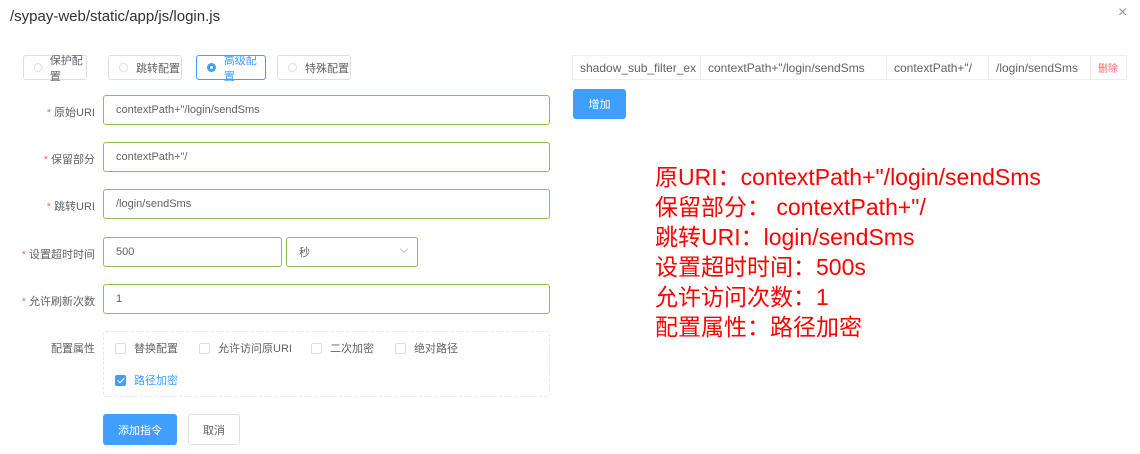  Describe the element at coordinates (1108, 67) in the screenshot. I see `delete-link: 删除` at that location.